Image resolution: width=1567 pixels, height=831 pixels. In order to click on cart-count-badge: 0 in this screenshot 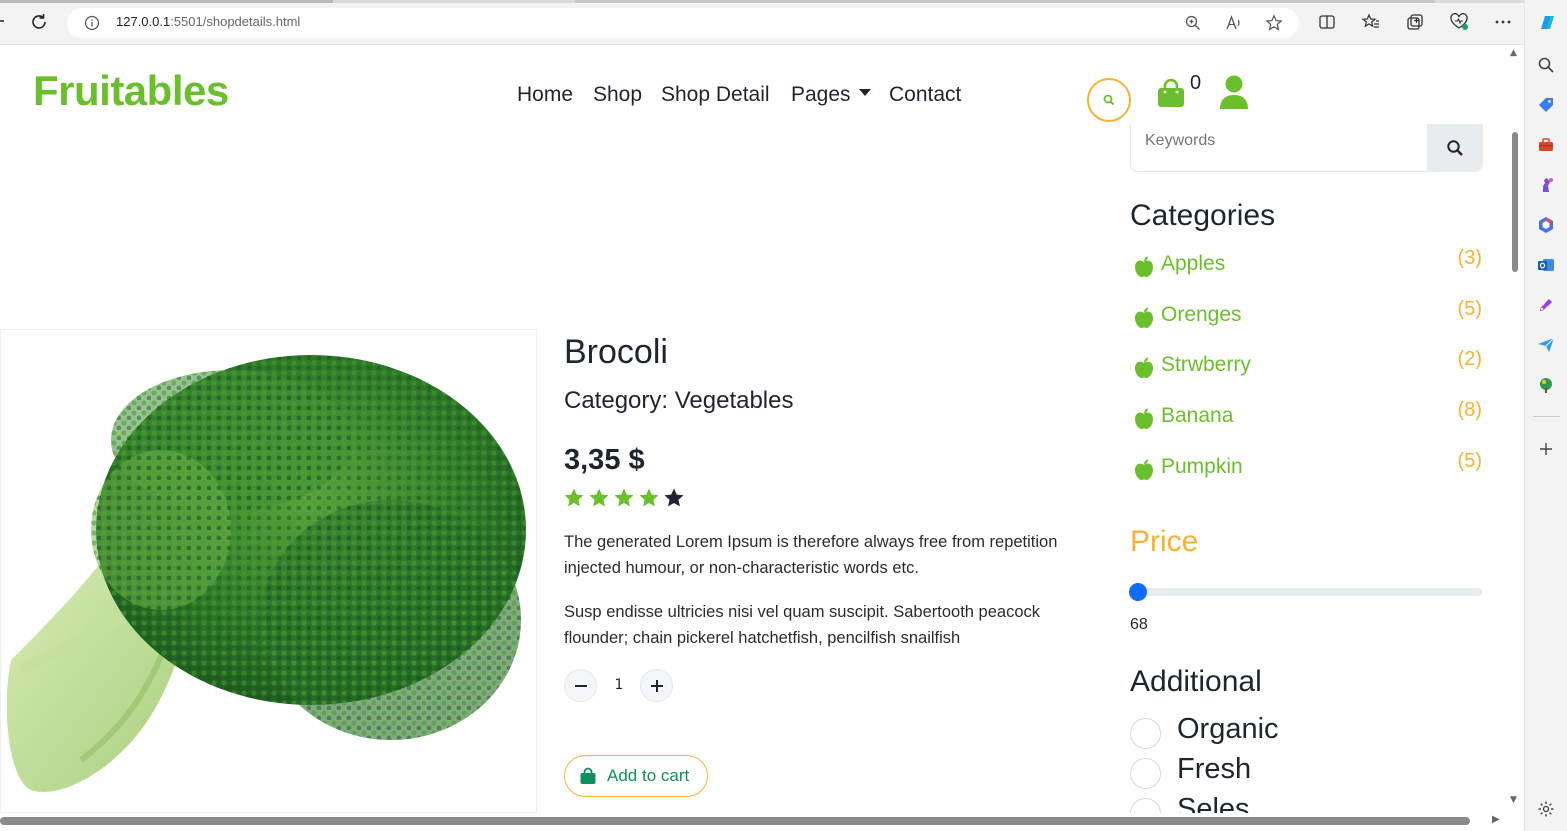, I will do `click(1196, 83)`.